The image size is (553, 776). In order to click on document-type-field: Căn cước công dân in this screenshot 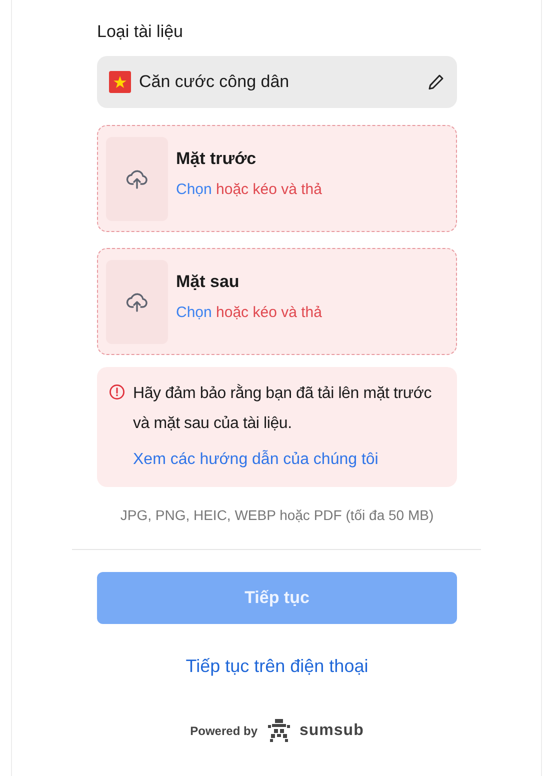, I will do `click(277, 82)`.